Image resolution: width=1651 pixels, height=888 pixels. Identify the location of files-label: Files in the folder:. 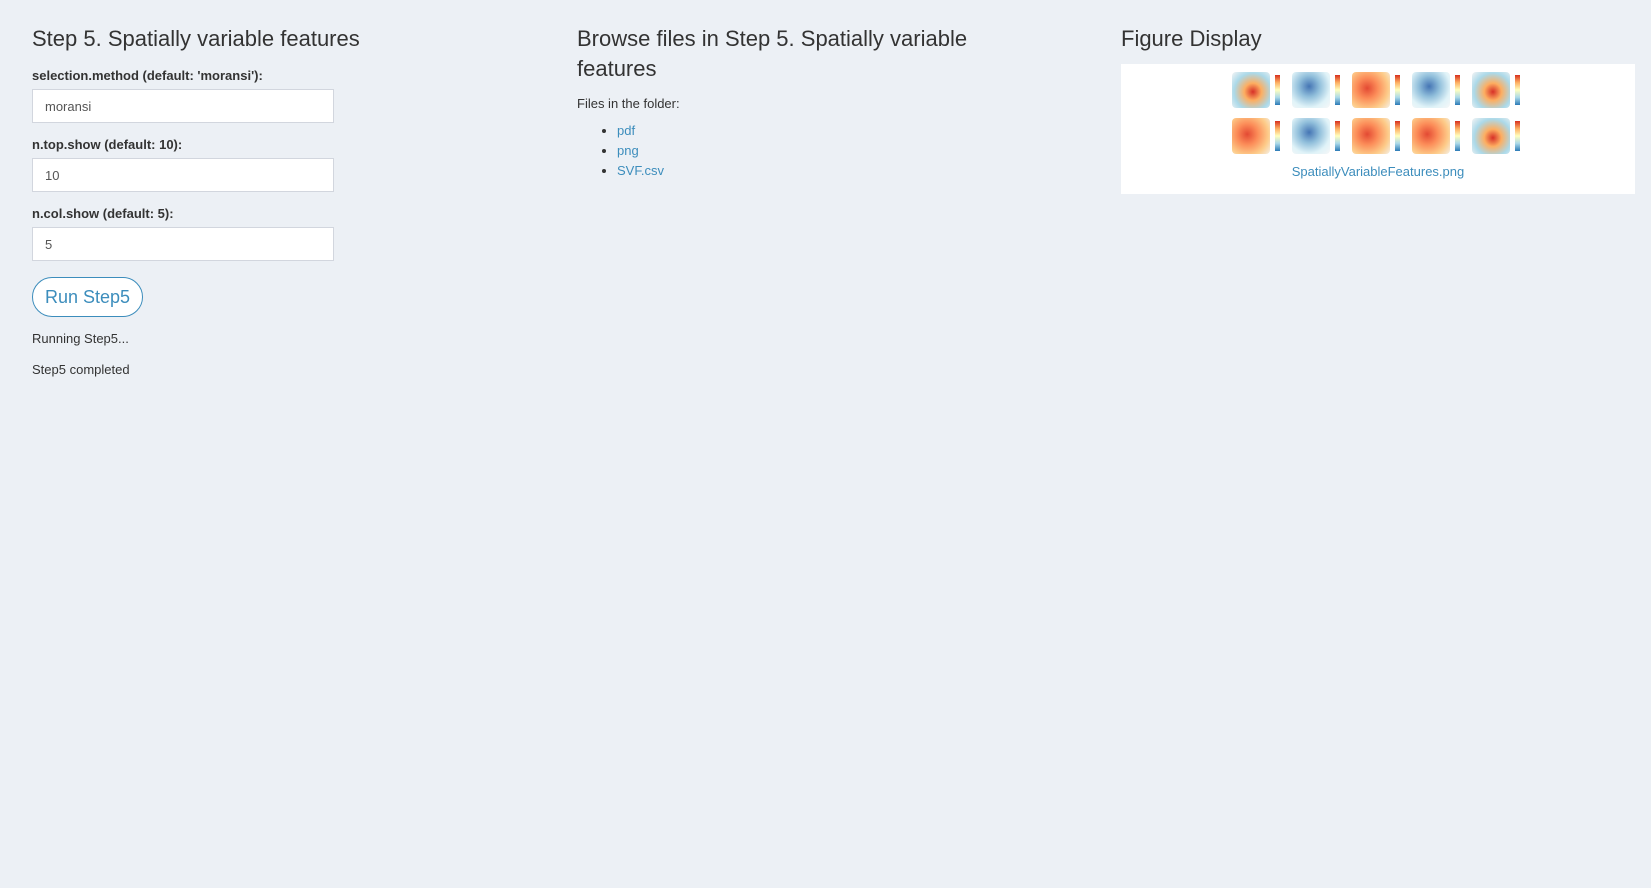
(628, 103).